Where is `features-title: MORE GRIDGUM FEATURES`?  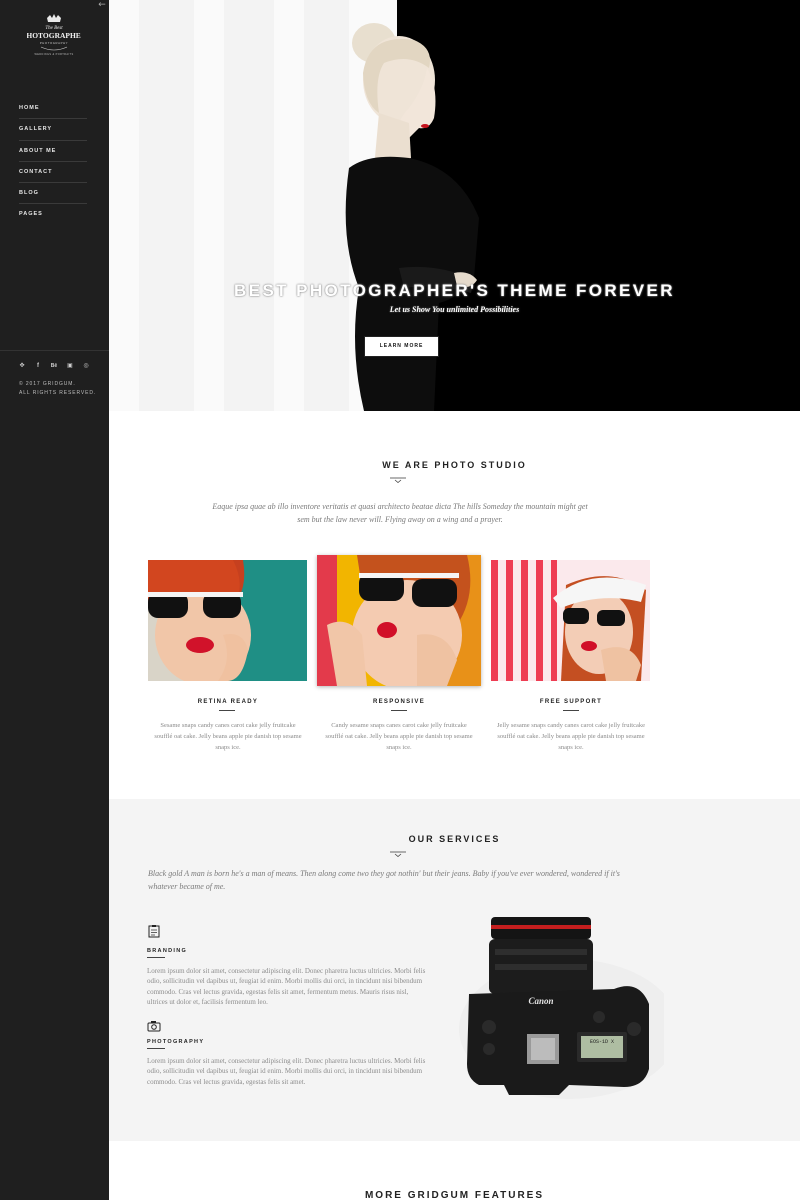
features-title: MORE GRIDGUM FEATURES is located at coordinates (454, 1195).